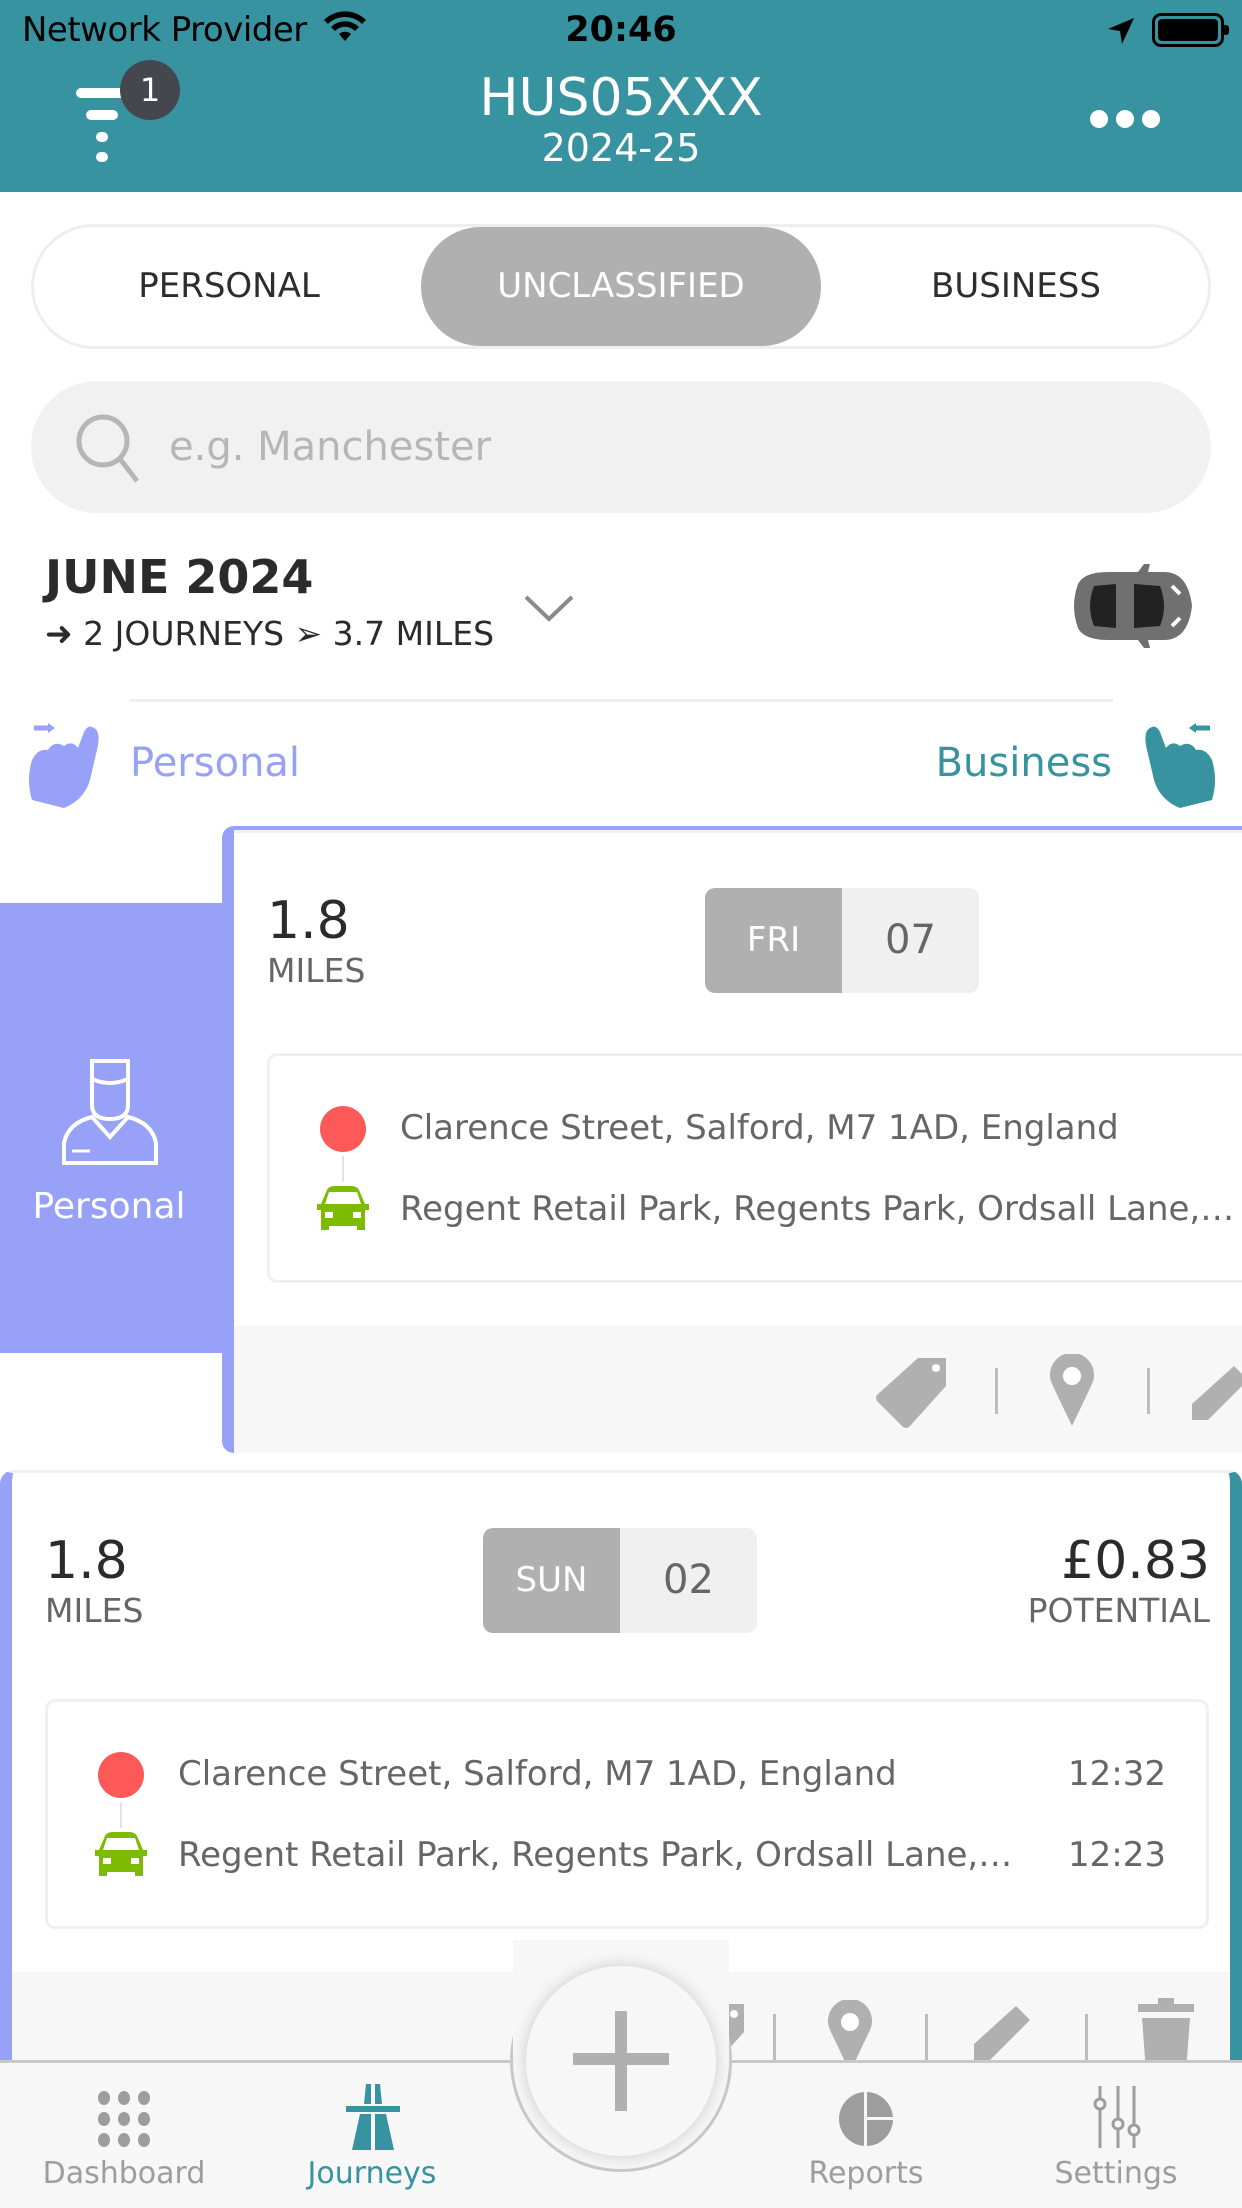 The height and width of the screenshot is (2208, 1242). What do you see at coordinates (621, 700) in the screenshot?
I see `divider` at bounding box center [621, 700].